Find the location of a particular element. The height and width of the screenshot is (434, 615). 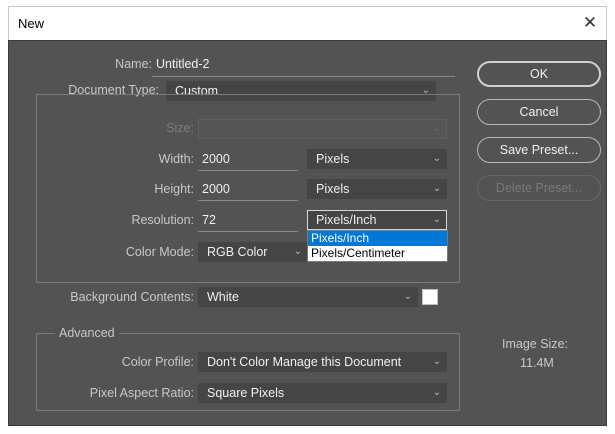

width-unit-value: Pixels is located at coordinates (333, 159).